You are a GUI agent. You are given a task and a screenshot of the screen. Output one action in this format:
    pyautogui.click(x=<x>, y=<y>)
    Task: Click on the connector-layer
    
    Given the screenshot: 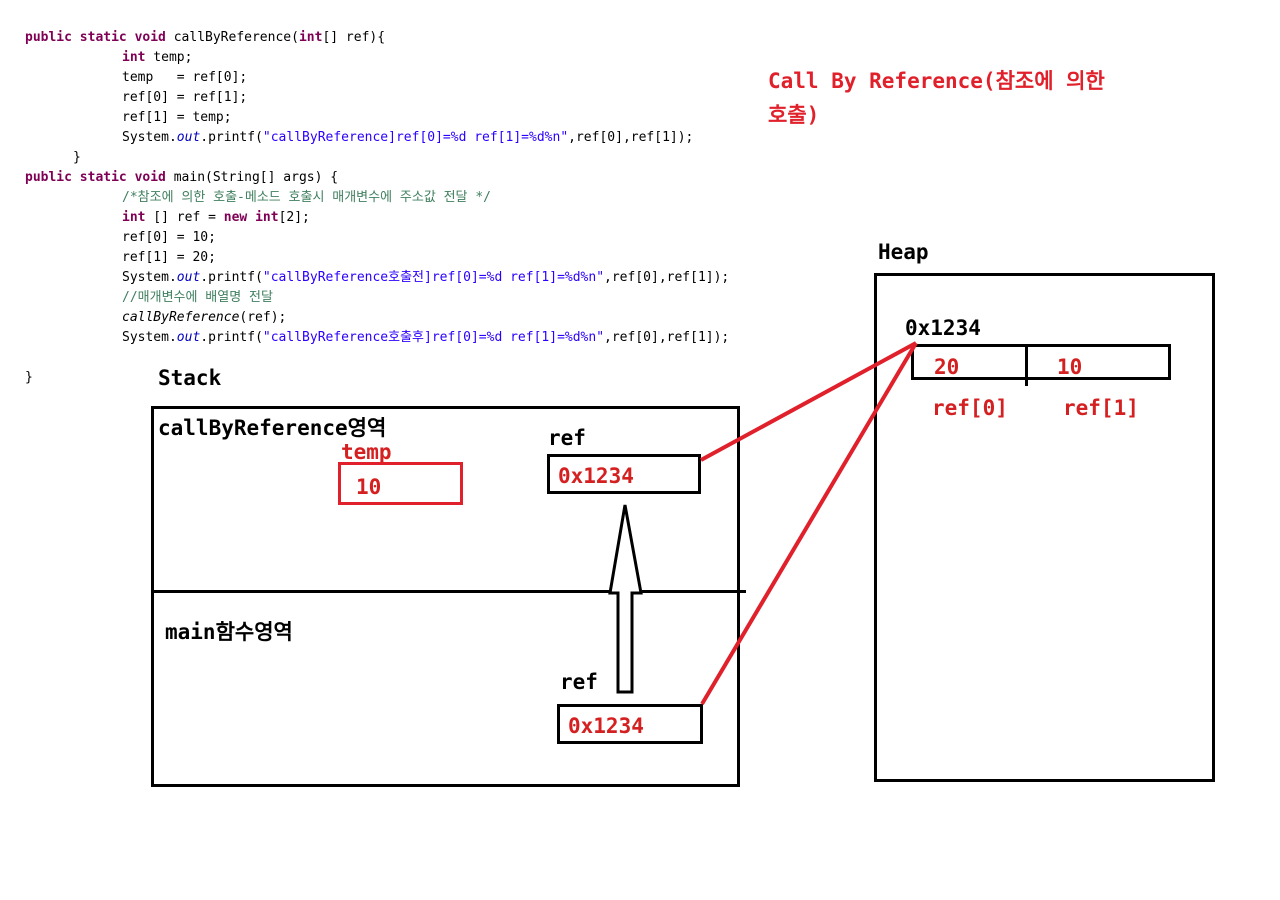 What is the action you would take?
    pyautogui.click(x=763, y=523)
    